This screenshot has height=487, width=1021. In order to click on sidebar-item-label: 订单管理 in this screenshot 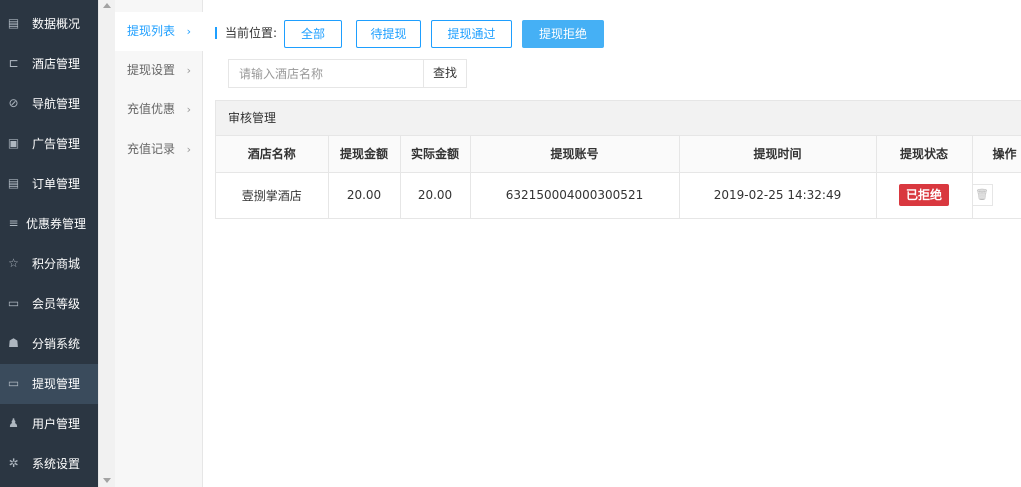, I will do `click(55, 184)`.